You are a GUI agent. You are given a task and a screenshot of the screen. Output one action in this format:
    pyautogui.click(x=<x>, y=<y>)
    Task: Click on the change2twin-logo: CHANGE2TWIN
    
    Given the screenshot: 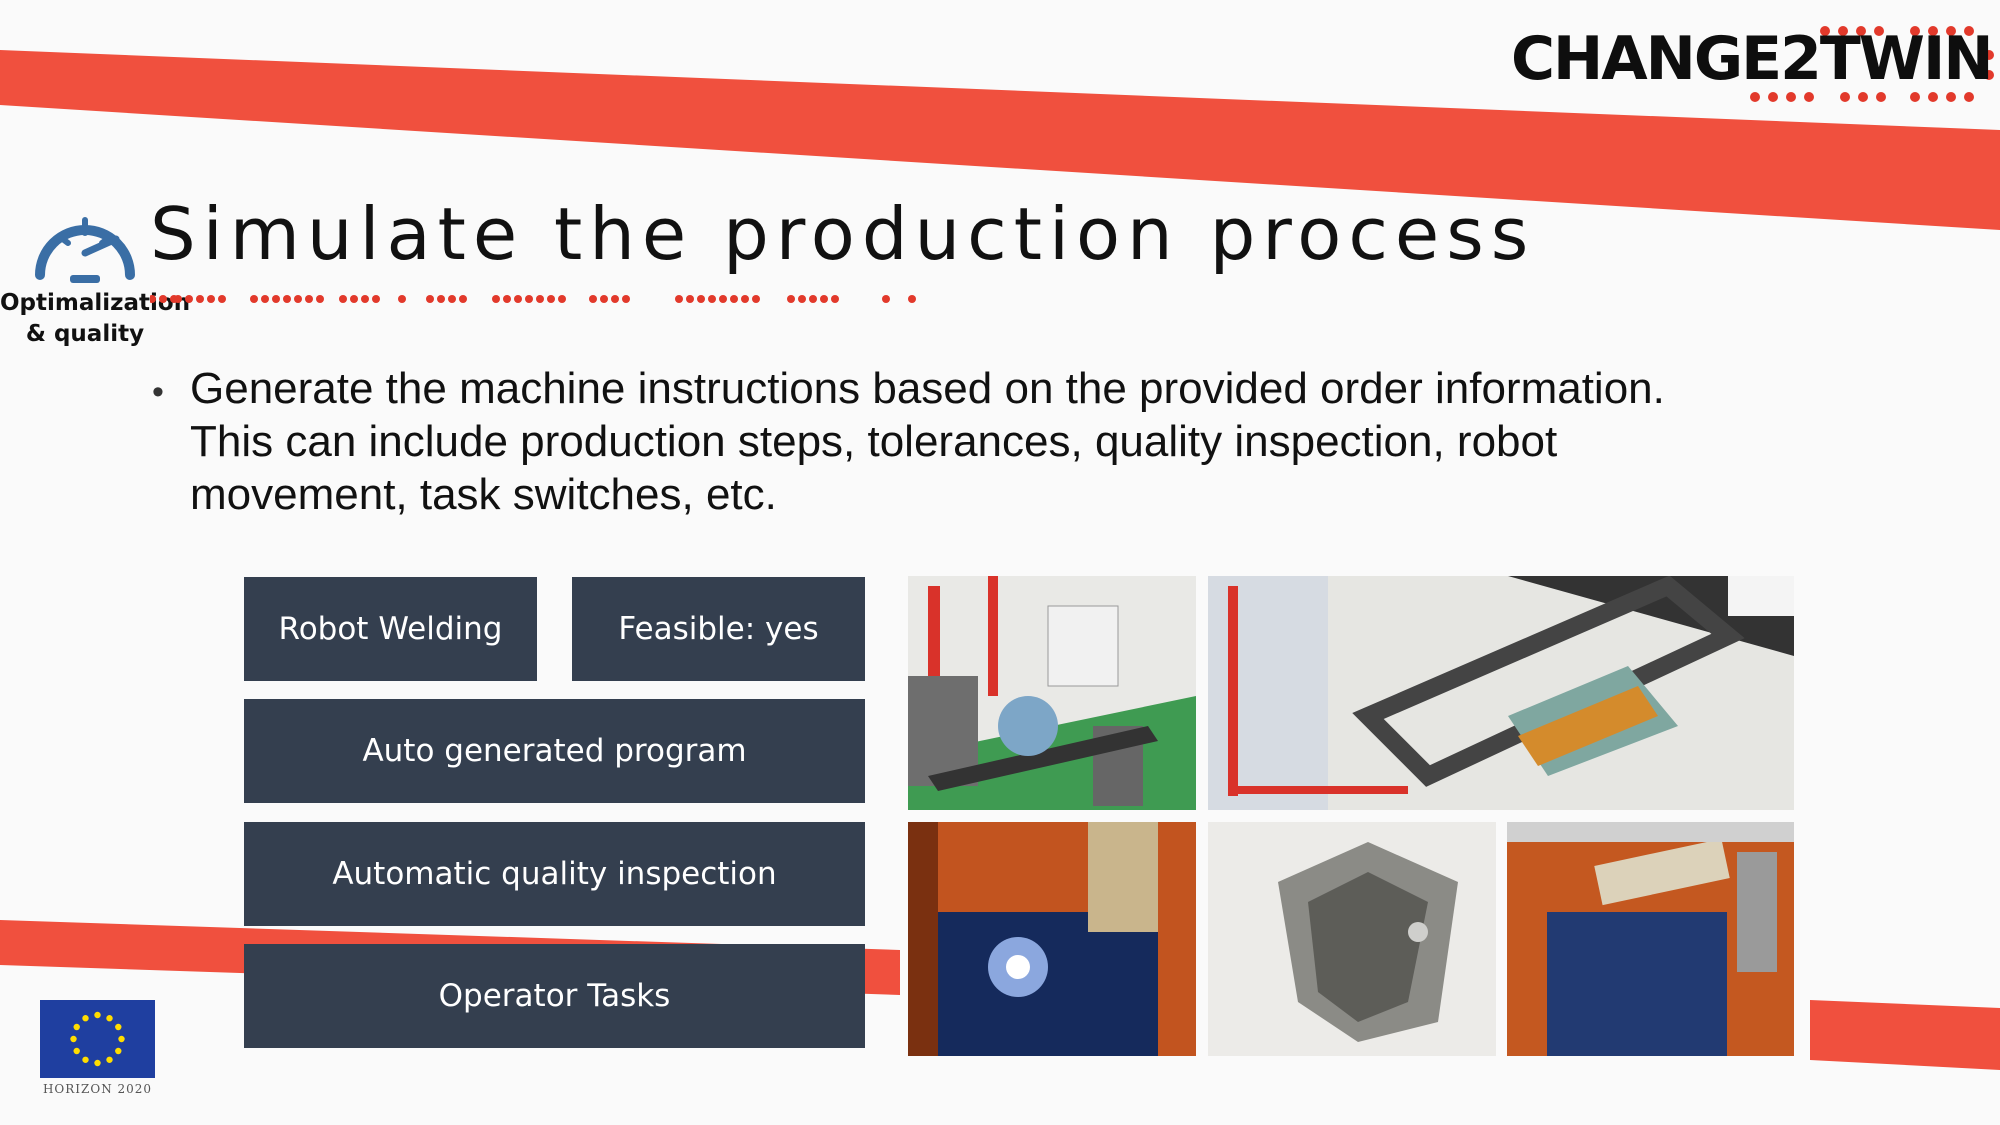 What is the action you would take?
    pyautogui.click(x=1750, y=72)
    